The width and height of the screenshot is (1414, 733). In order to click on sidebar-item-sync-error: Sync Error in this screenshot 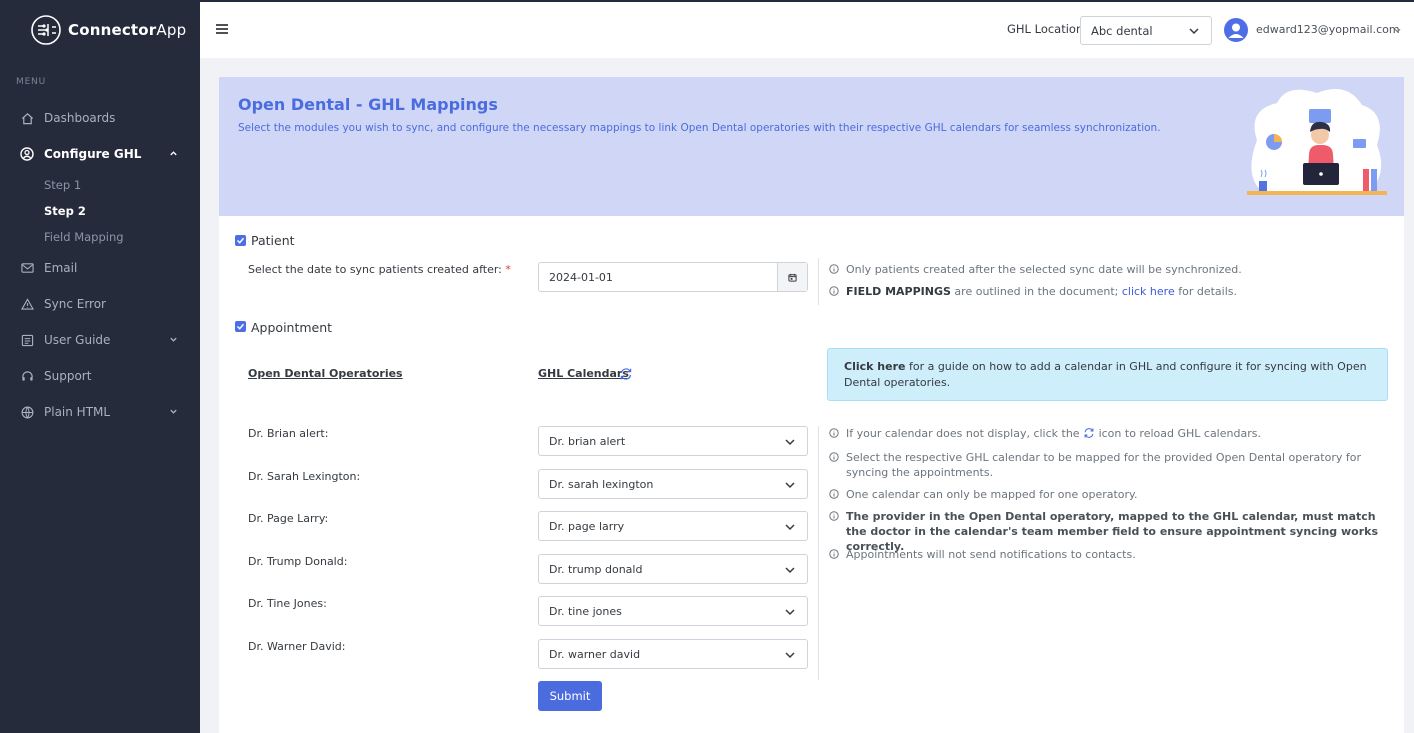, I will do `click(100, 304)`.